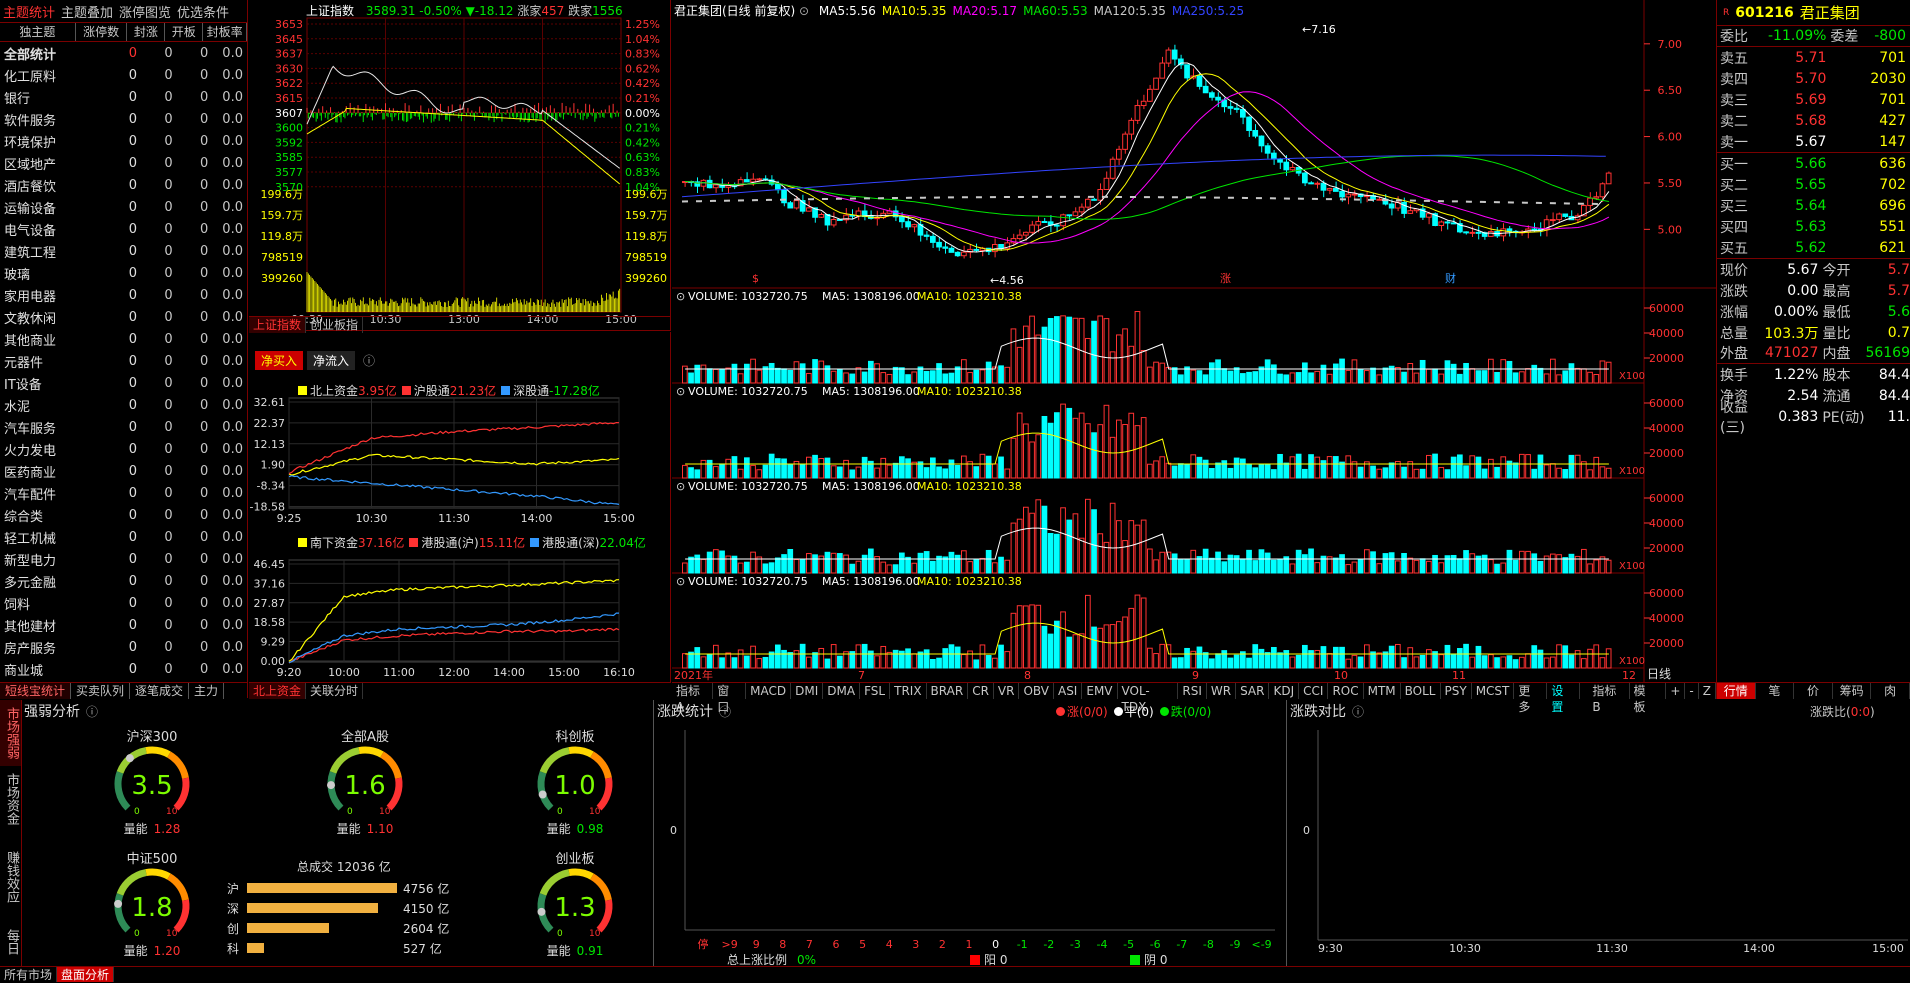 This screenshot has height=983, width=1910. I want to click on indicator-tab: SAR, so click(1253, 691).